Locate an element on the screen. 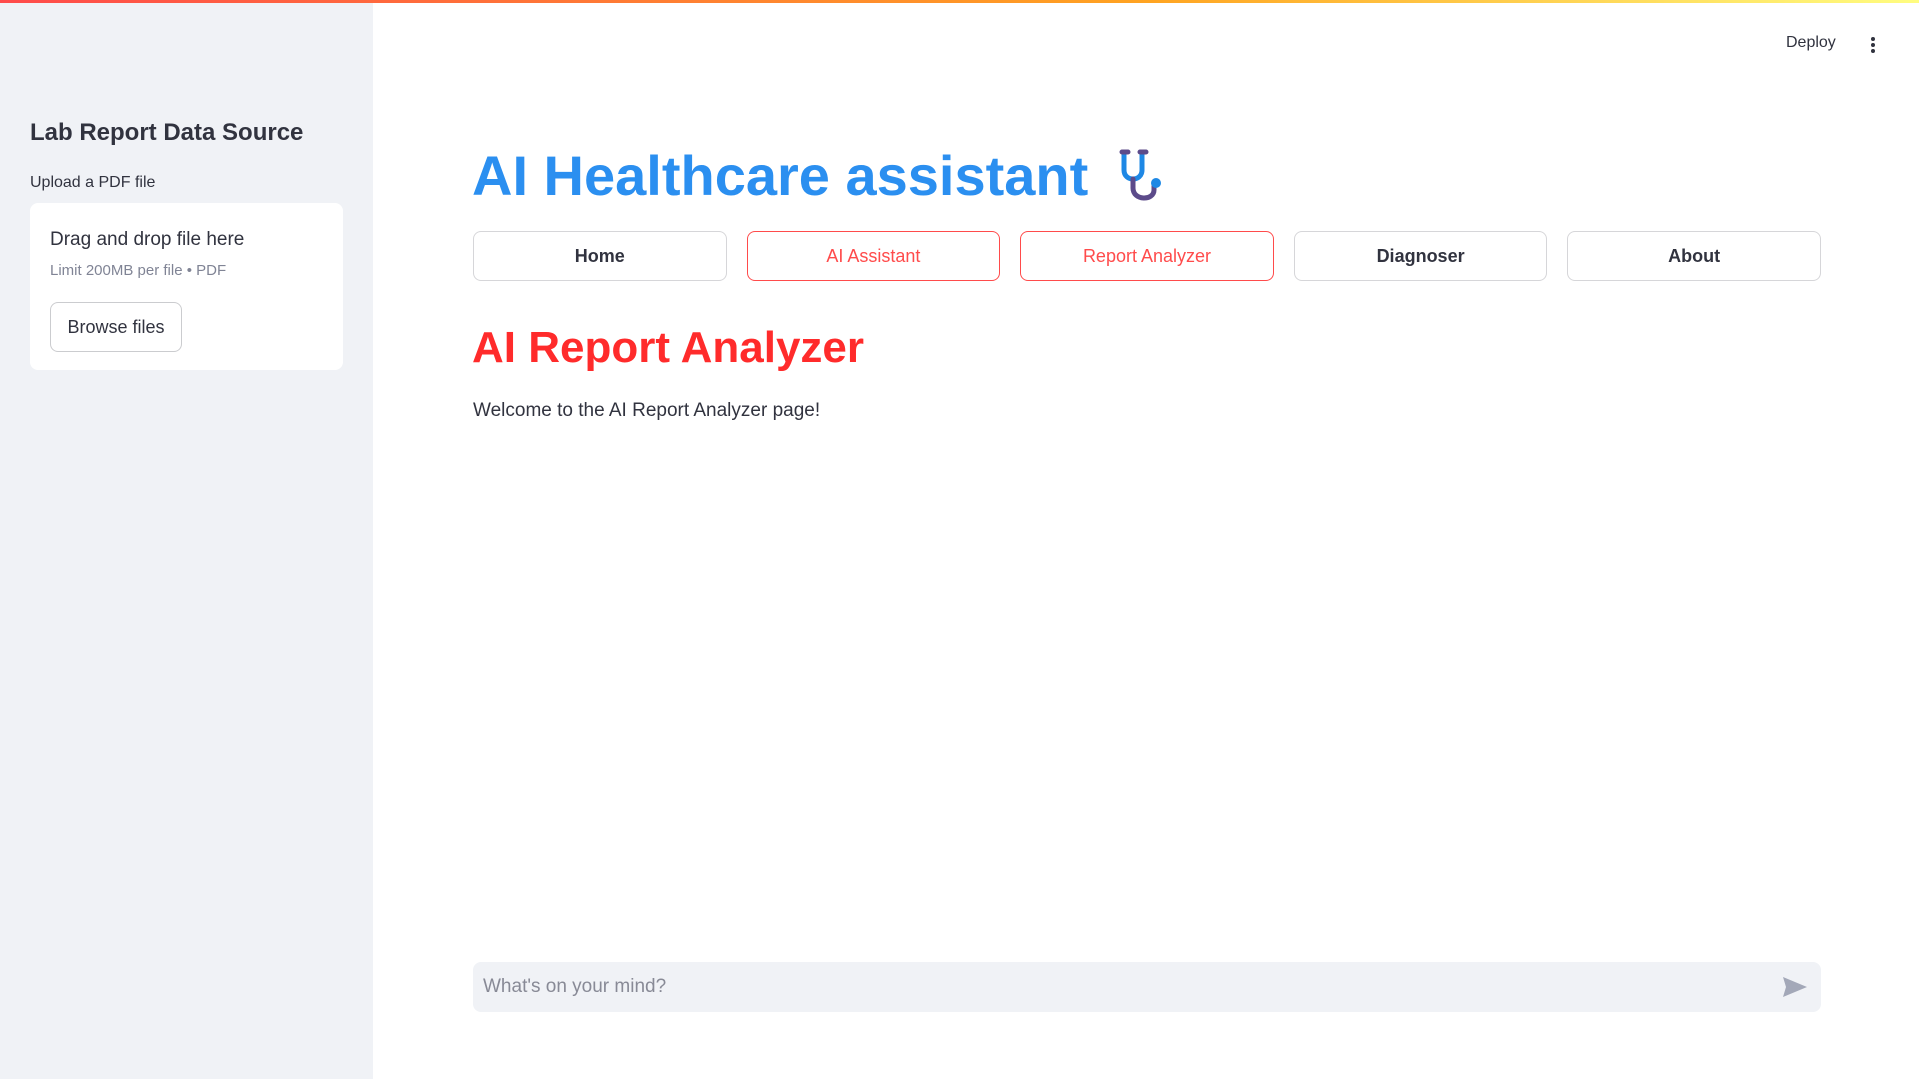  chat-bar is located at coordinates (1147, 987).